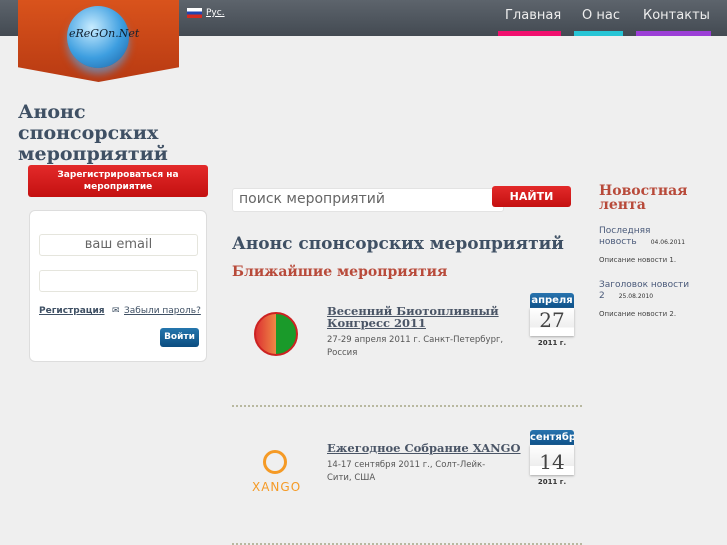 This screenshot has height=545, width=727. What do you see at coordinates (676, 15) in the screenshot?
I see `nav-contacts: Контакты` at bounding box center [676, 15].